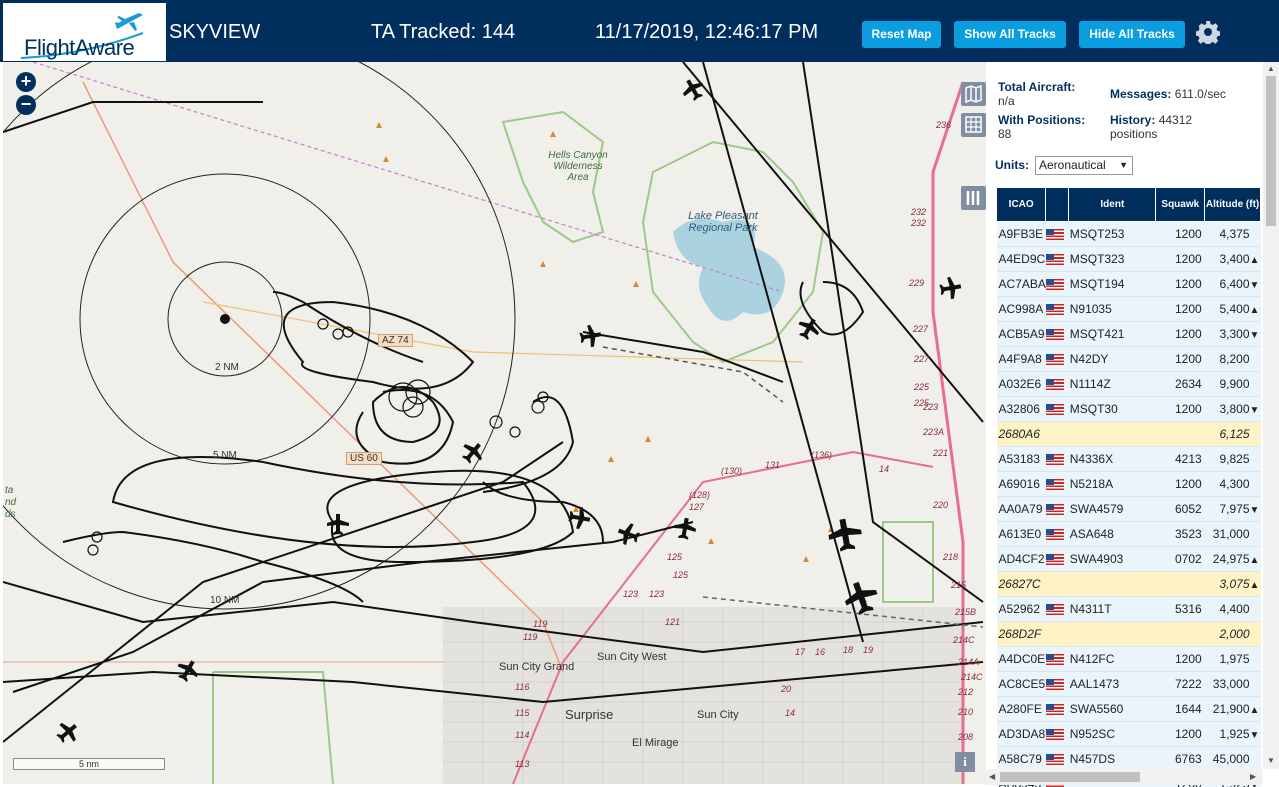  What do you see at coordinates (1128, 584) in the screenshot?
I see `table-row: 26827C 3,075▲` at bounding box center [1128, 584].